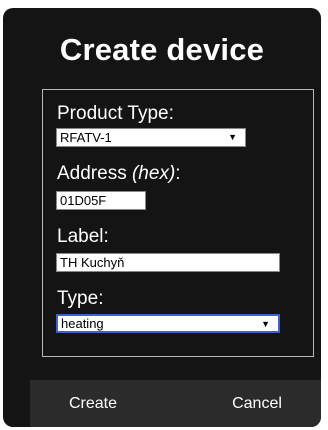  What do you see at coordinates (162, 49) in the screenshot?
I see `dialog-title: Create device` at bounding box center [162, 49].